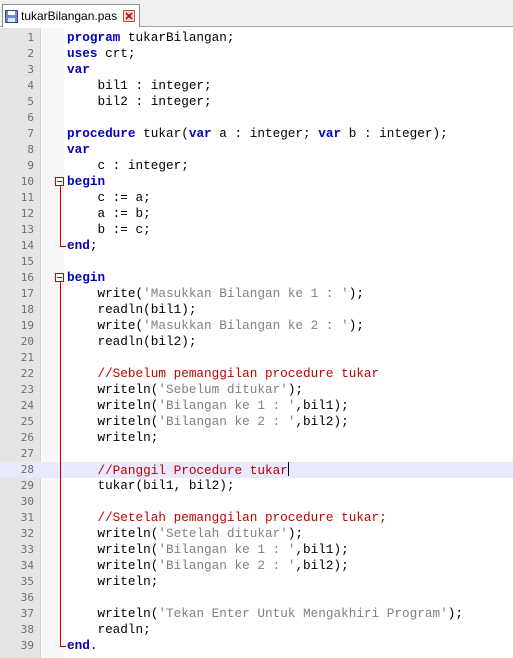  I want to click on code-line: 36, so click(256, 598).